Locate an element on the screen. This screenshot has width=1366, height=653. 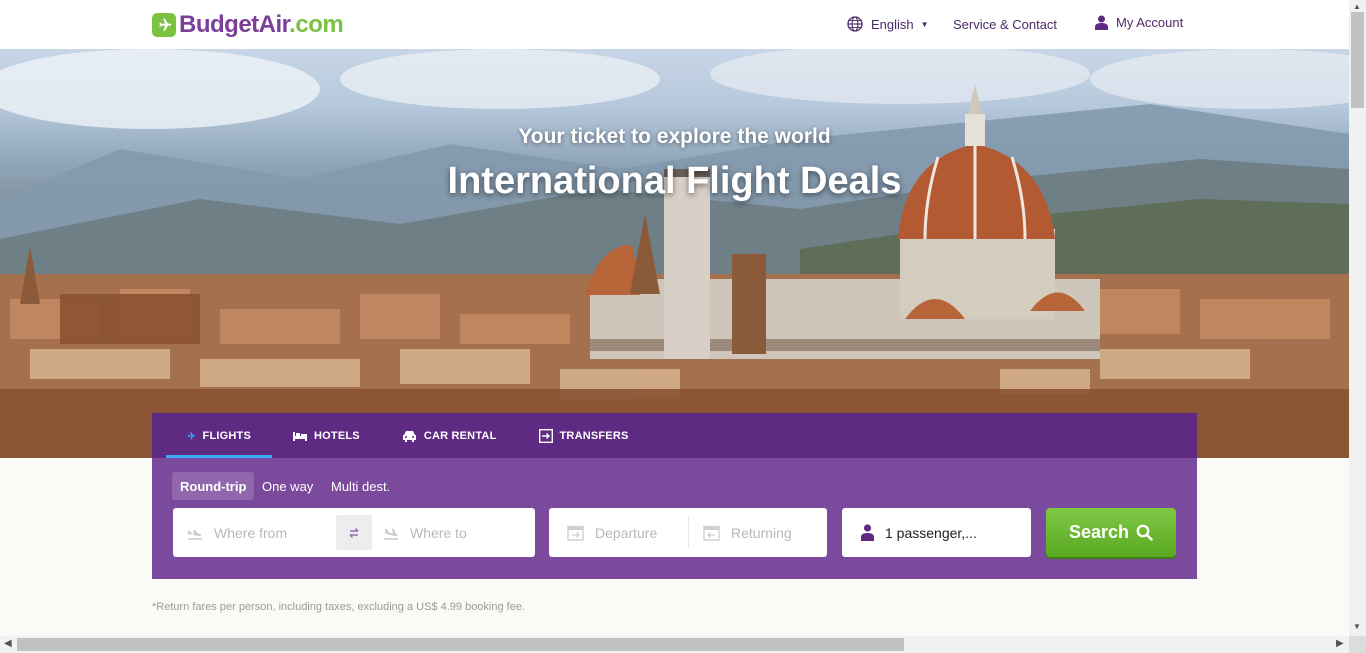
hero-title: International Flight Deals is located at coordinates (674, 181).